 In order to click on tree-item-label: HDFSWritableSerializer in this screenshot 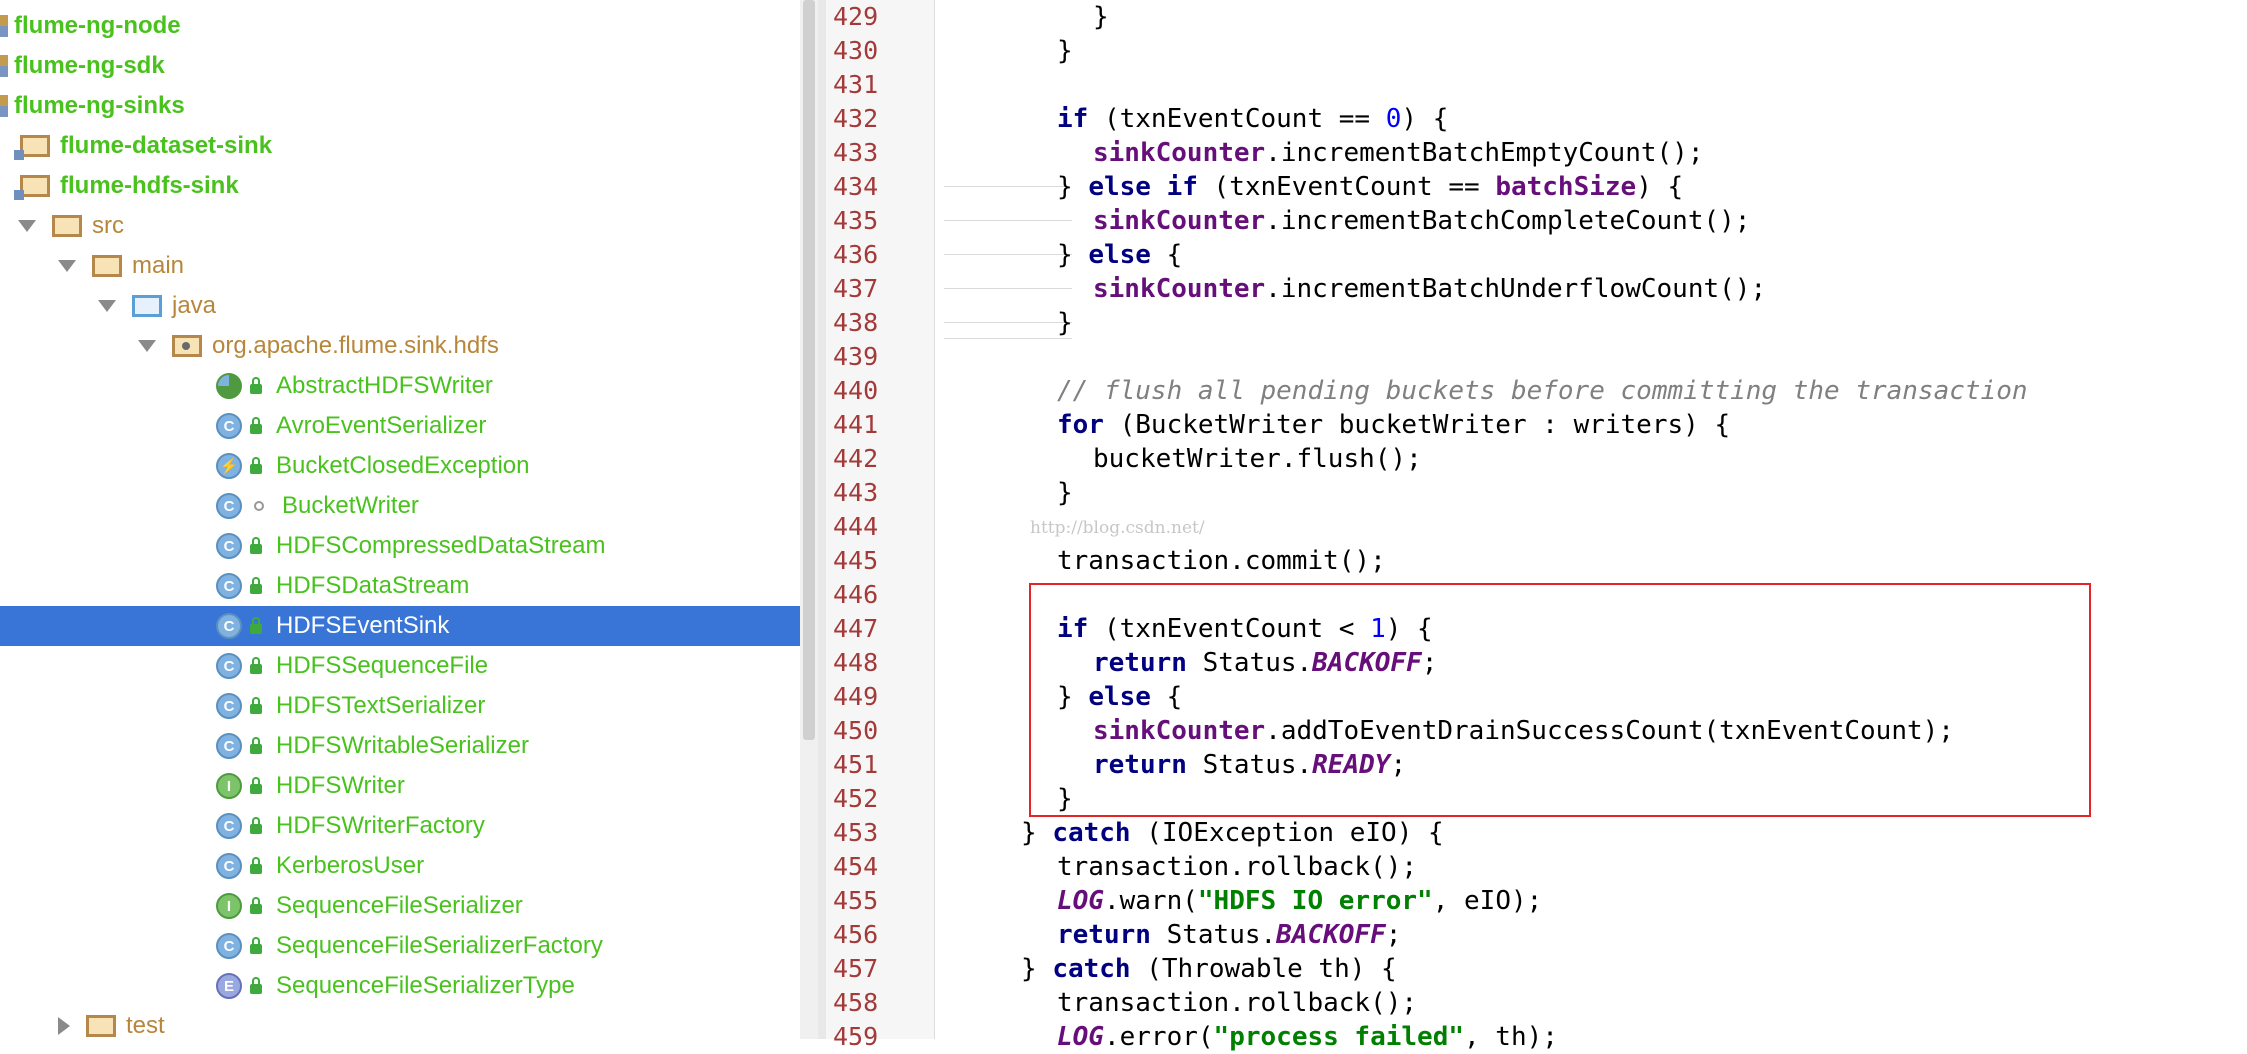, I will do `click(402, 745)`.